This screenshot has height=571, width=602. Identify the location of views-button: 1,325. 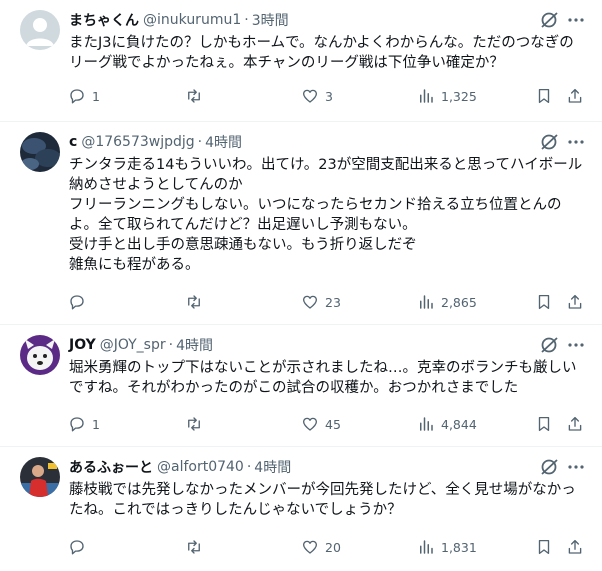
(447, 96).